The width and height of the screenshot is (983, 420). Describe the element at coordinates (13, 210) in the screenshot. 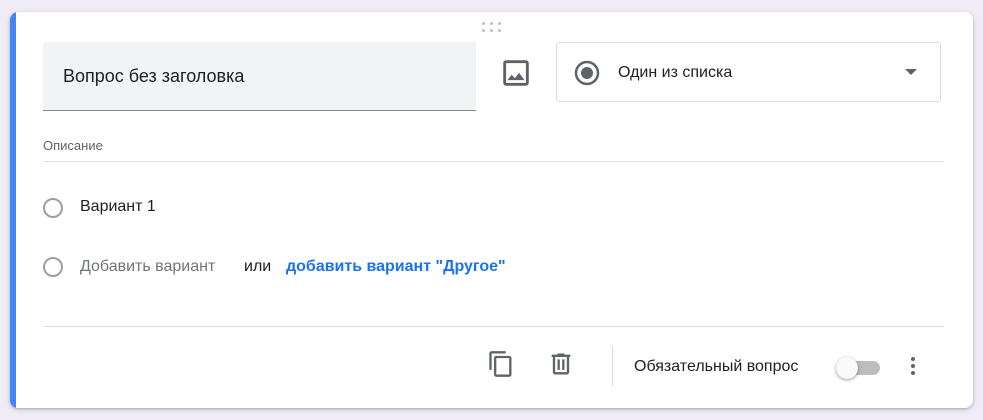

I see `active-accent-bar` at that location.